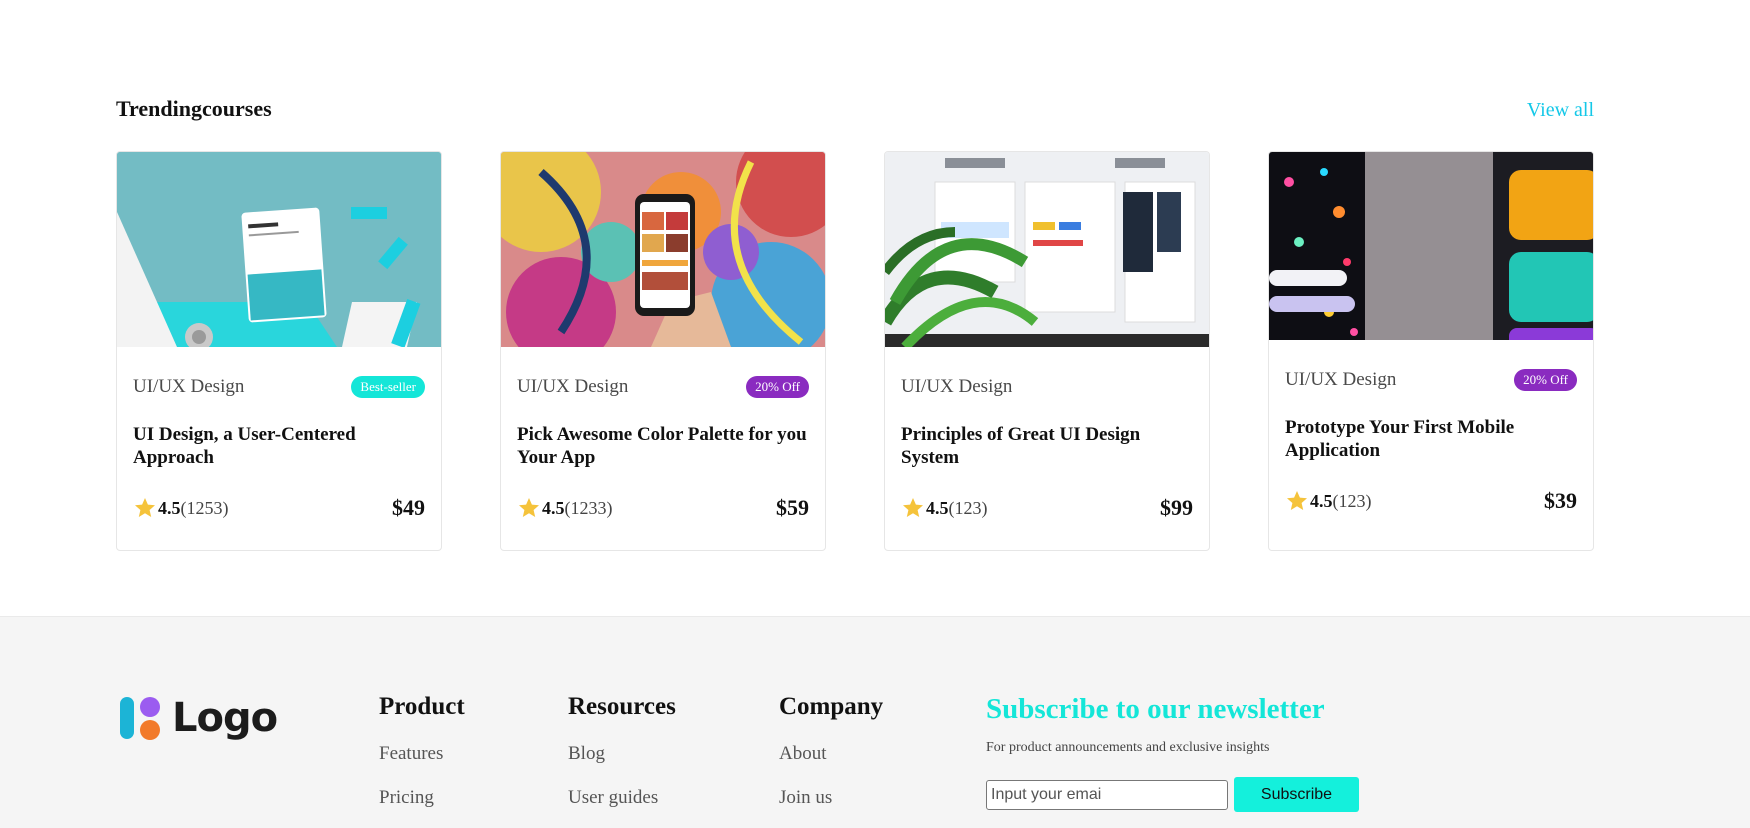 The height and width of the screenshot is (828, 1750). What do you see at coordinates (140, 718) in the screenshot?
I see `logo-icon` at bounding box center [140, 718].